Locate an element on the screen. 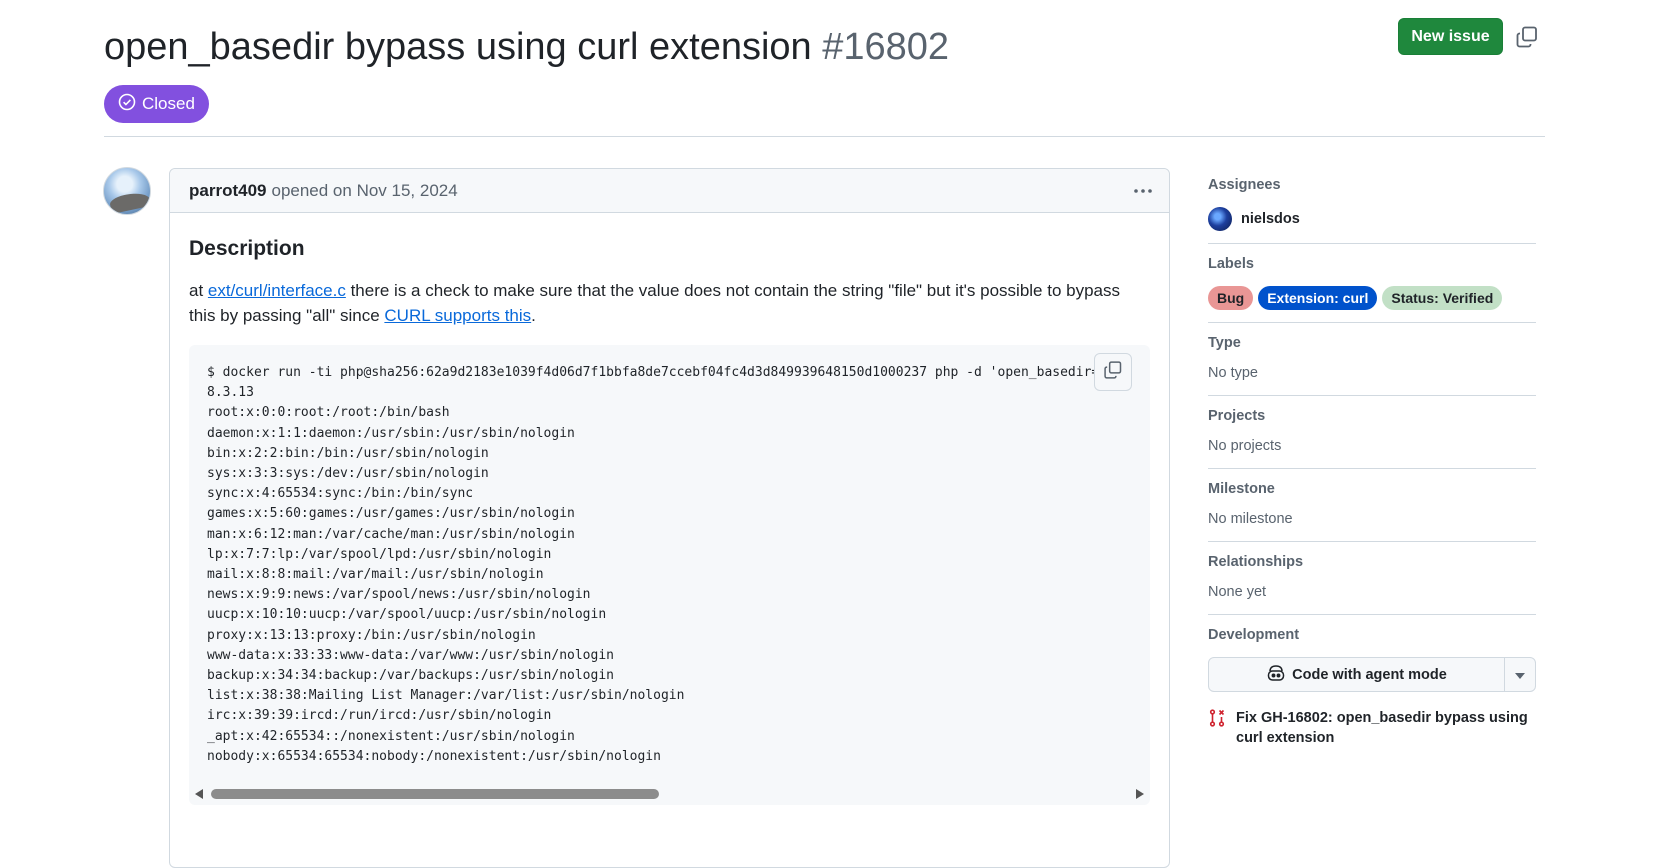 The width and height of the screenshot is (1675, 868). curl-supports-link: CURL supports this is located at coordinates (457, 315).